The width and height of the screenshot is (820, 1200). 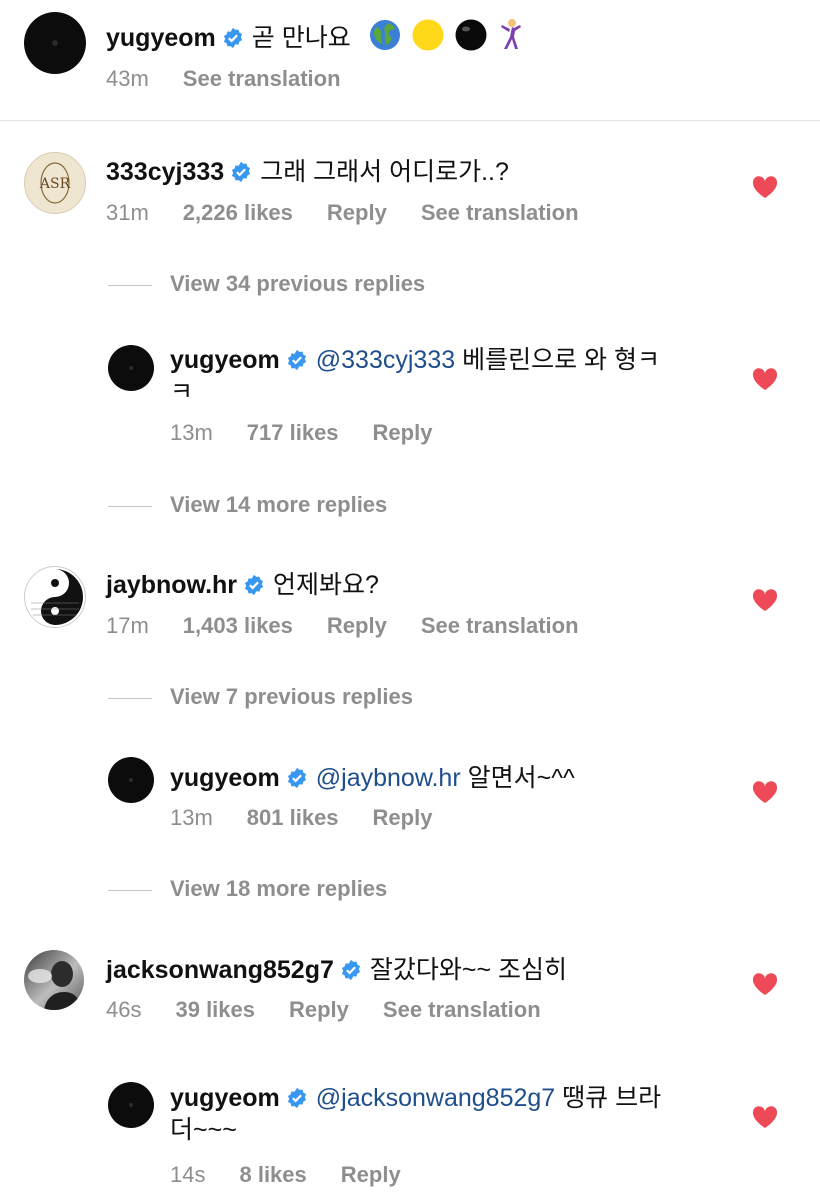 I want to click on comment-meta: 46s 39 likes Reply See translation, so click(x=340, y=1010).